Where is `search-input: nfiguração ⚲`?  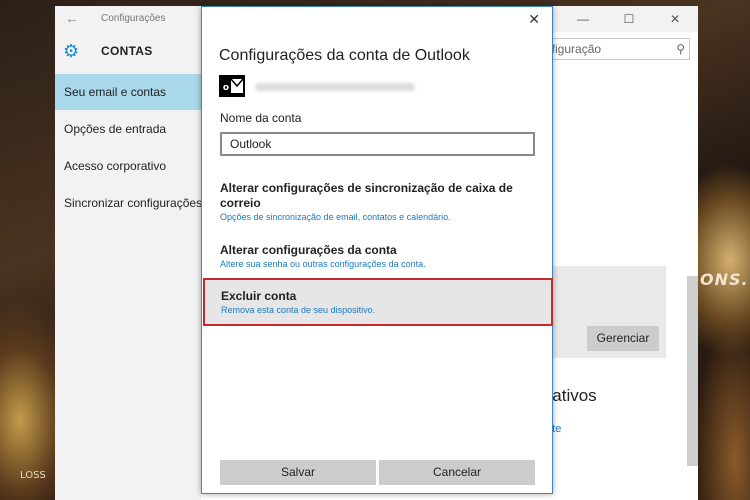
search-input: nfiguração ⚲ is located at coordinates (615, 49).